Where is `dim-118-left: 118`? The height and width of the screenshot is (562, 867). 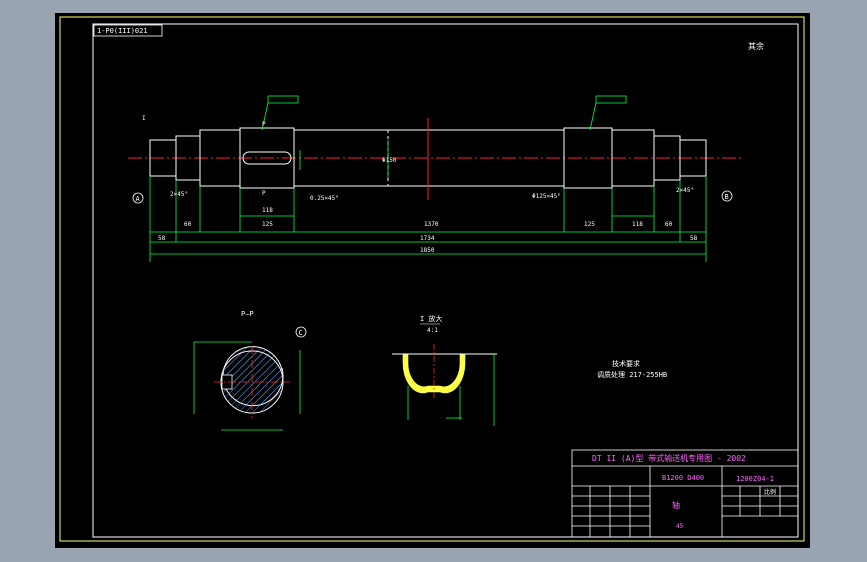
dim-118-left: 118 is located at coordinates (267, 210).